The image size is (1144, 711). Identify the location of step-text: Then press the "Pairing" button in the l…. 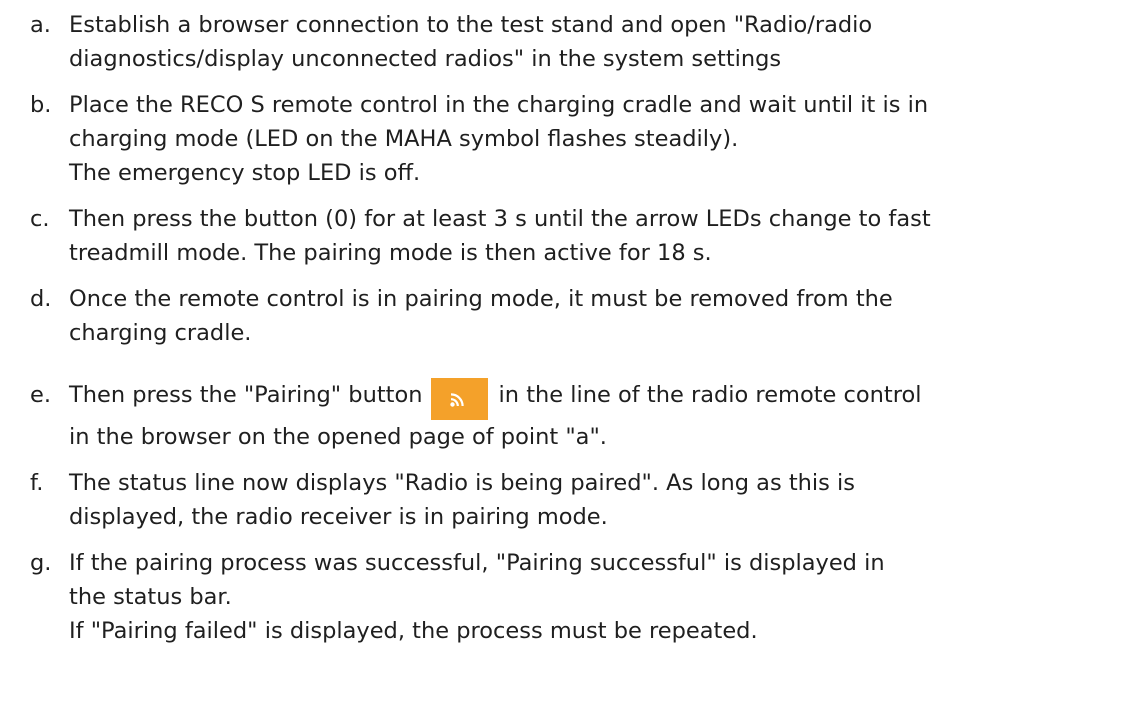
(604, 416).